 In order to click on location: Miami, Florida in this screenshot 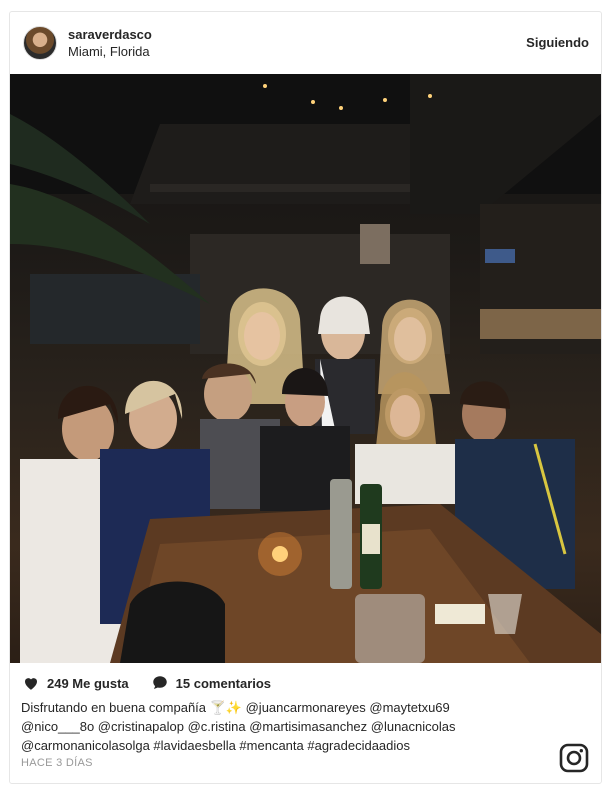, I will do `click(110, 51)`.